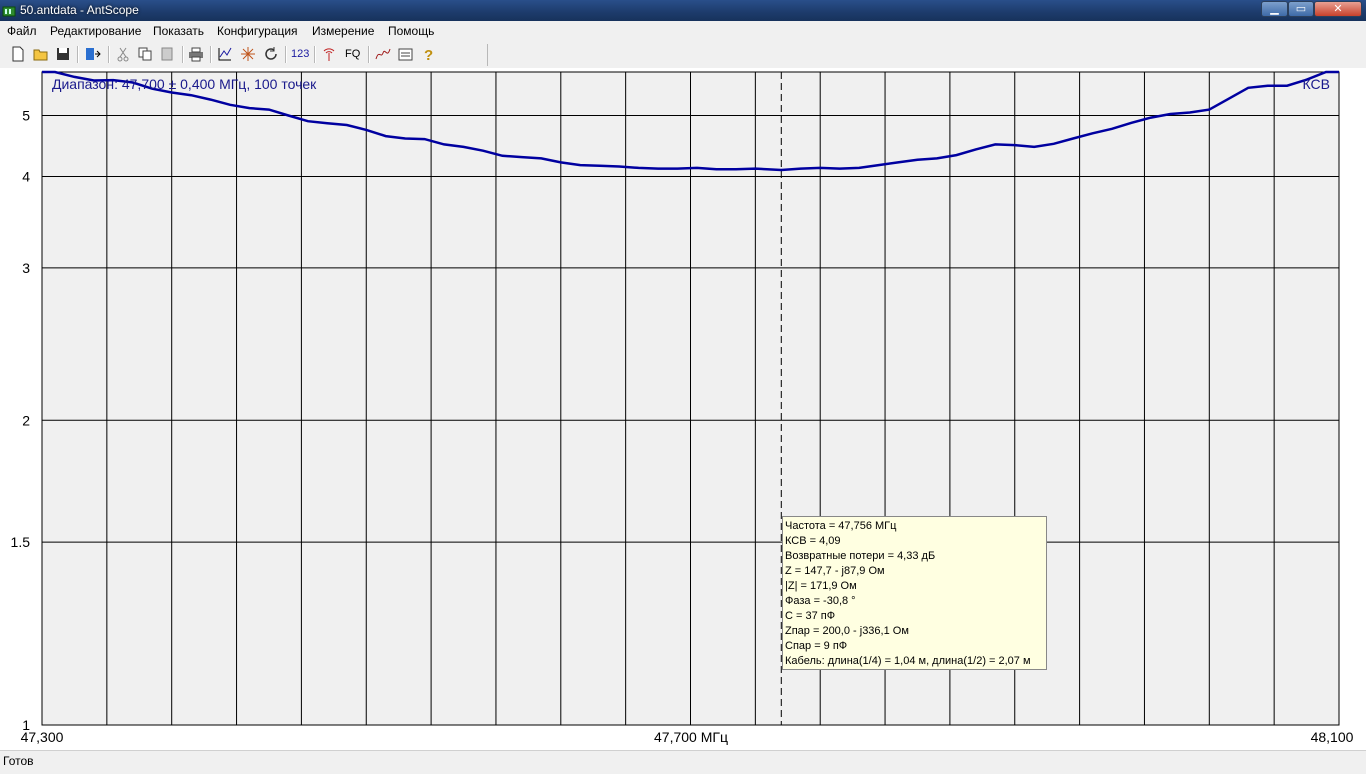  What do you see at coordinates (95, 31) in the screenshot?
I see `menu-edit: Редактирование` at bounding box center [95, 31].